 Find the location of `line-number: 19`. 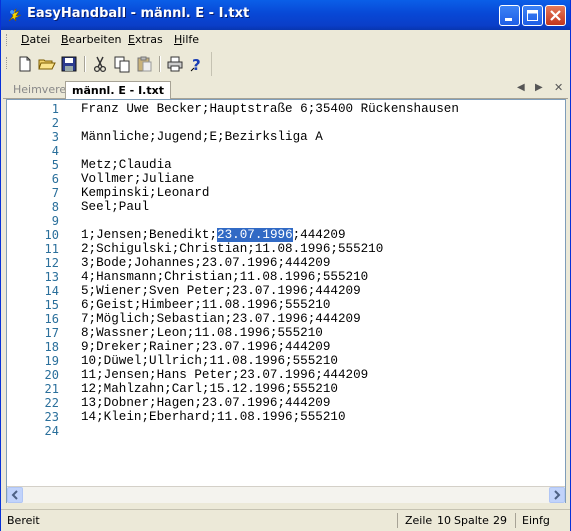

line-number: 19 is located at coordinates (51, 361).